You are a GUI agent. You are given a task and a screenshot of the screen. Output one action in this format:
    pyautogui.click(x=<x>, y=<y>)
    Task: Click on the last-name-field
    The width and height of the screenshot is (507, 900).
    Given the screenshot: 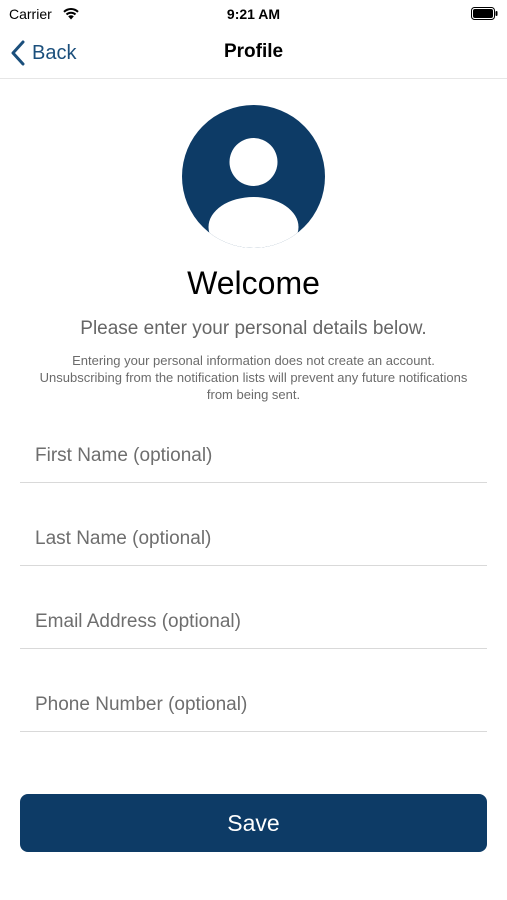 What is the action you would take?
    pyautogui.click(x=253, y=540)
    